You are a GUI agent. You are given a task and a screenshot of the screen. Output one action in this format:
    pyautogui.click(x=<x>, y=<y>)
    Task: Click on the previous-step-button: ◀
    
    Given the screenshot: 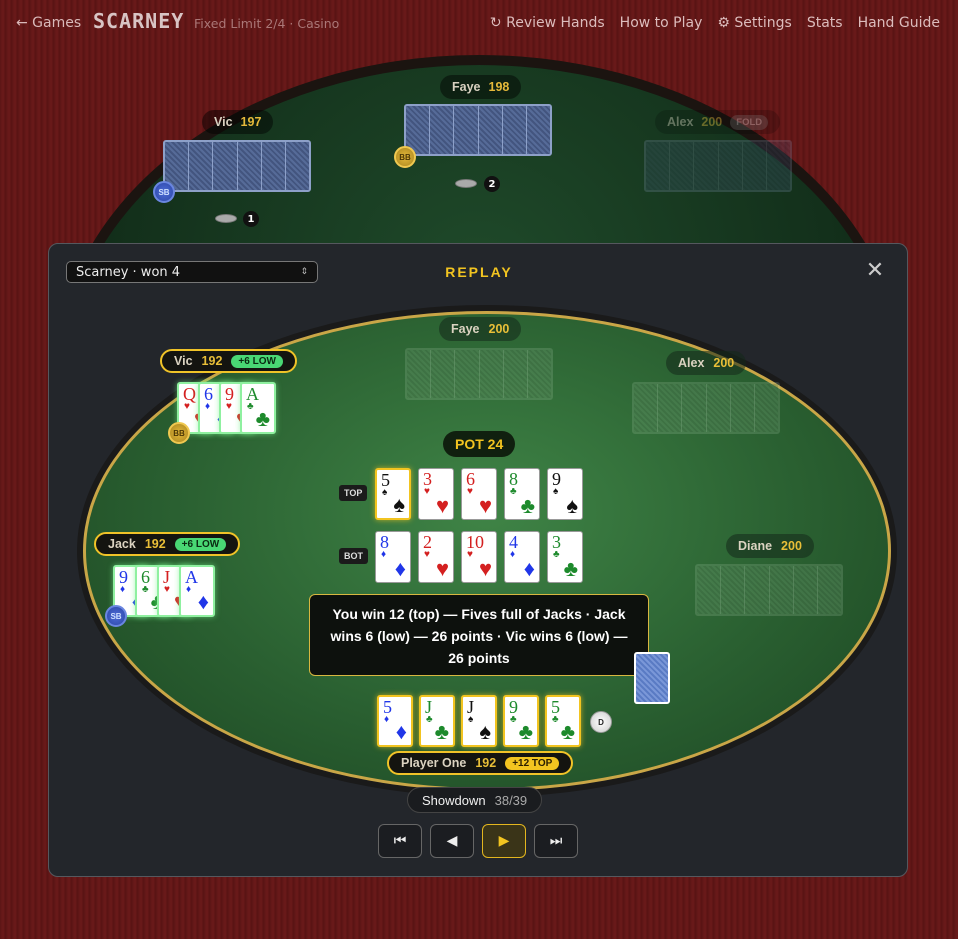 What is the action you would take?
    pyautogui.click(x=452, y=841)
    